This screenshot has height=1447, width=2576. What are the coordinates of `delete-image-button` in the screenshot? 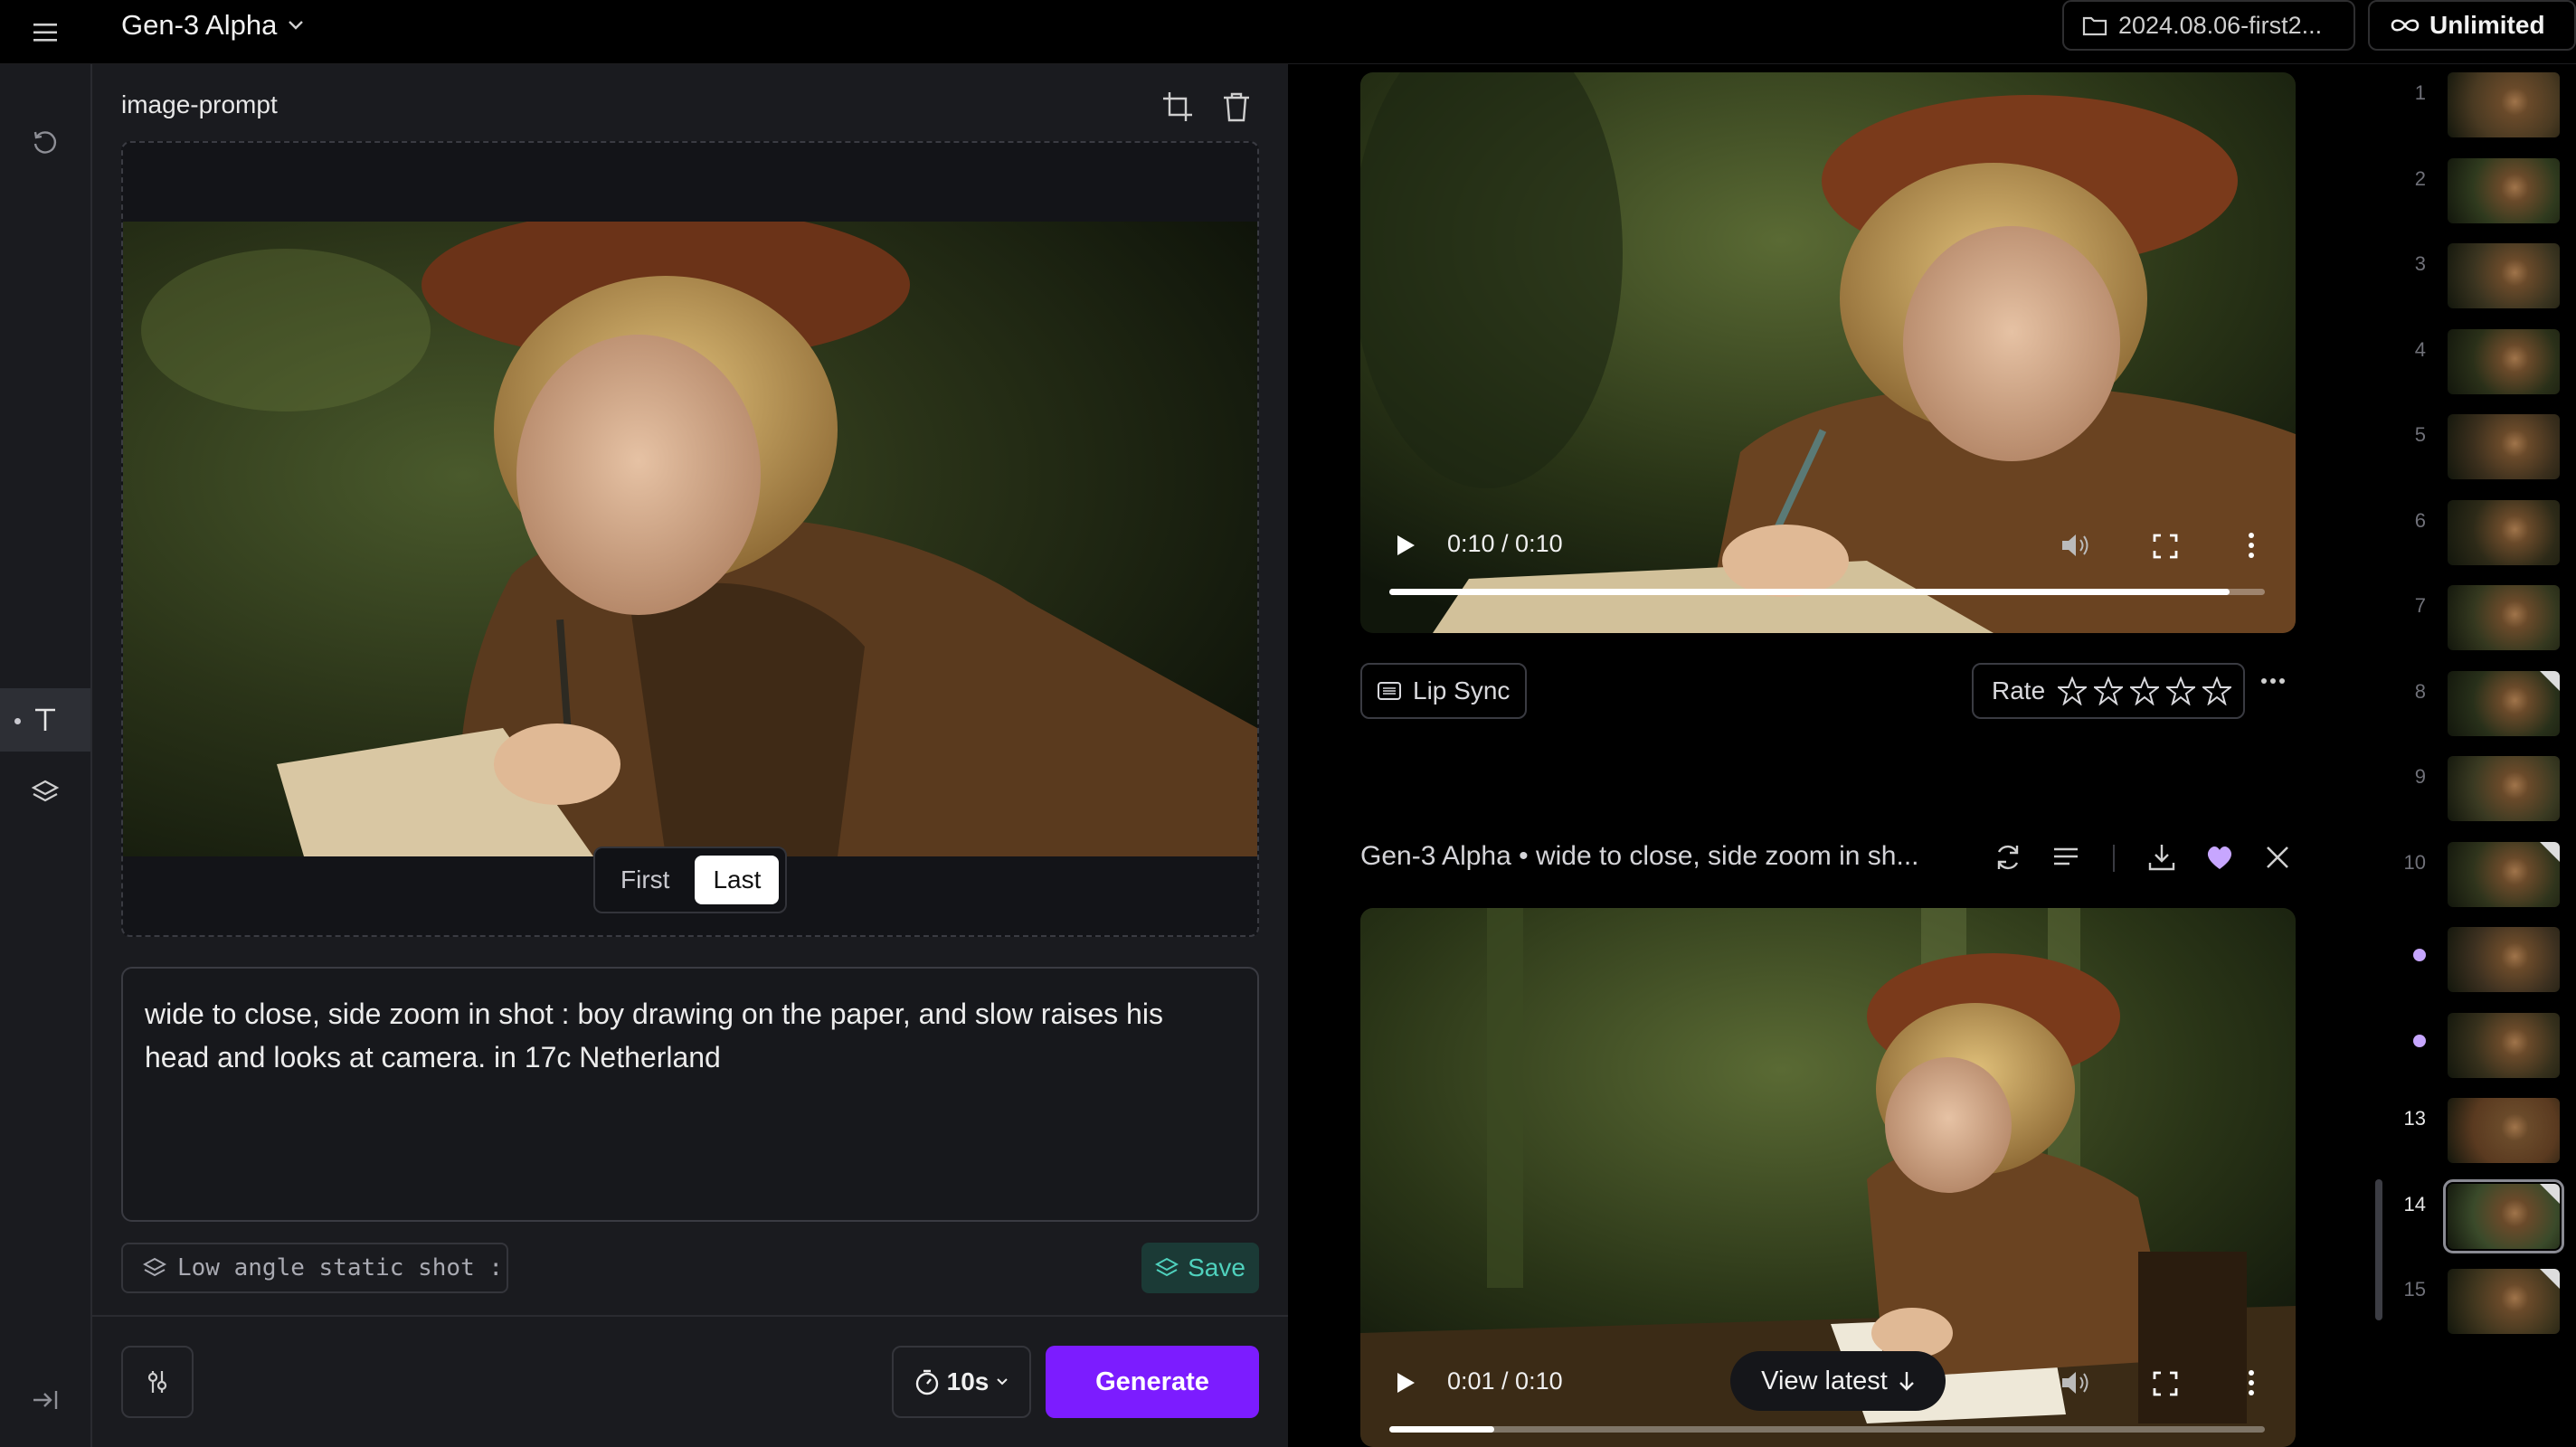 It's located at (1239, 108).